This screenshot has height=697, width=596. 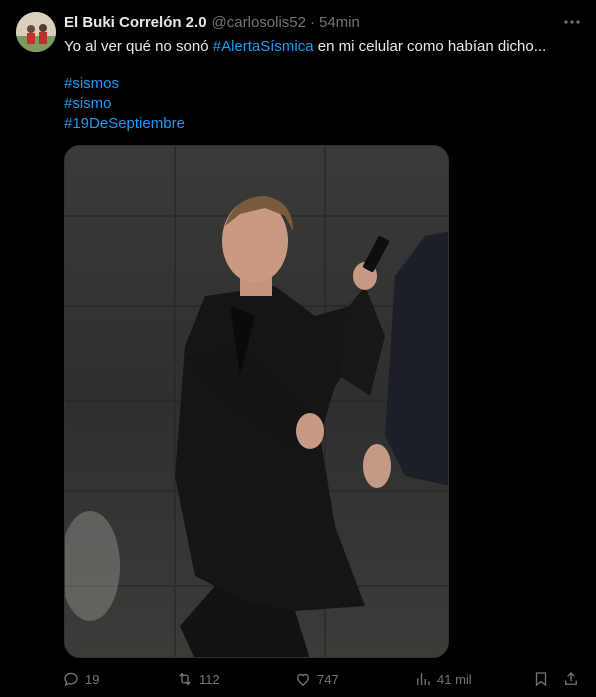 What do you see at coordinates (339, 22) in the screenshot?
I see `timestamp: 54min` at bounding box center [339, 22].